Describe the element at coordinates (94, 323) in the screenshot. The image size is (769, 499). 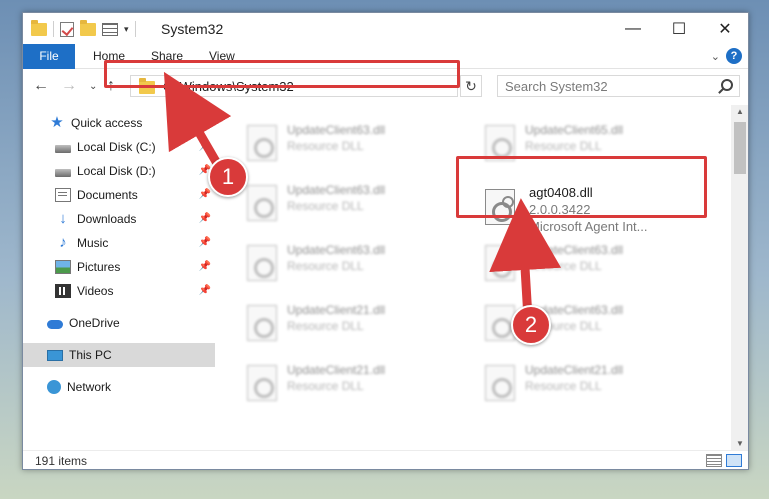
I see `sidebar-item-label: OneDrive` at that location.